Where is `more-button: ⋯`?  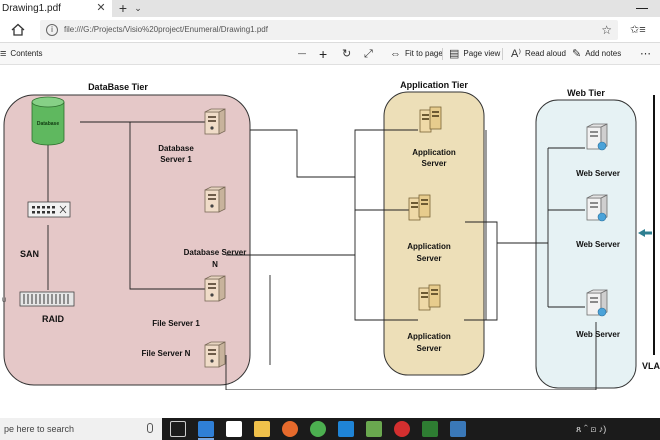
more-button: ⋯ is located at coordinates (647, 54).